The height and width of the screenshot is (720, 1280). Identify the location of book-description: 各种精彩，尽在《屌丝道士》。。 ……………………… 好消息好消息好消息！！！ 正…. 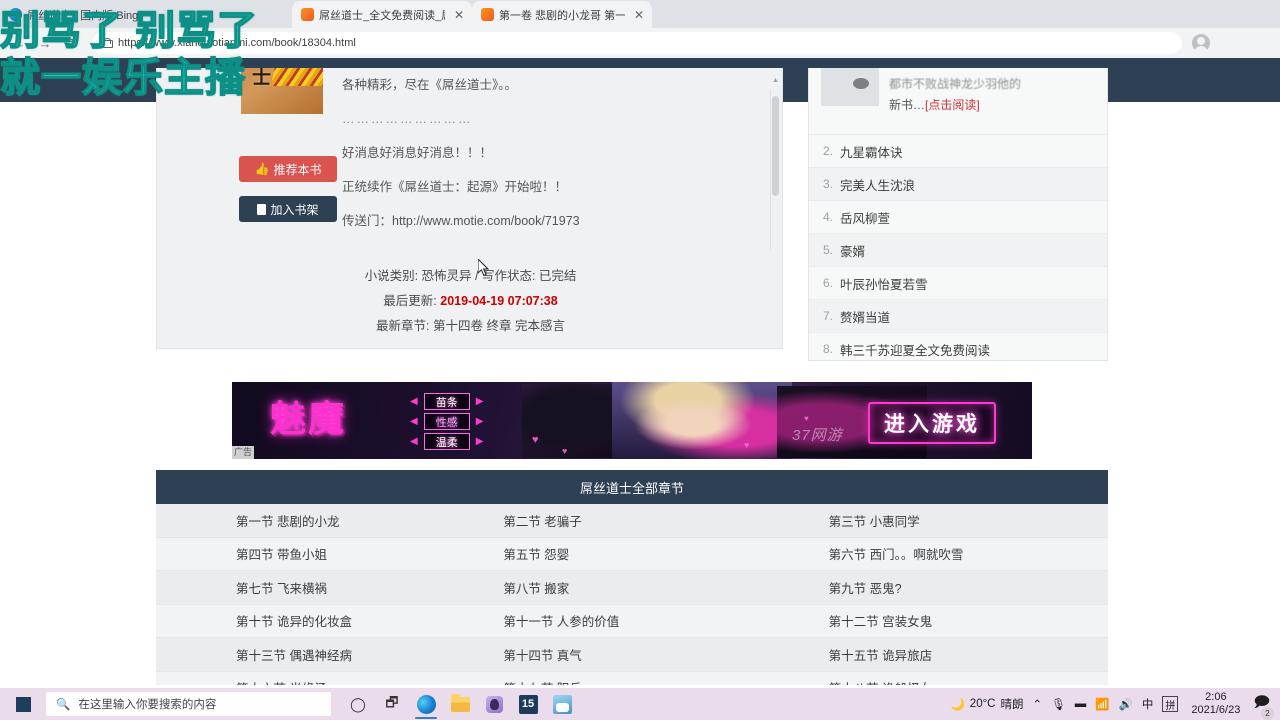
(542, 153).